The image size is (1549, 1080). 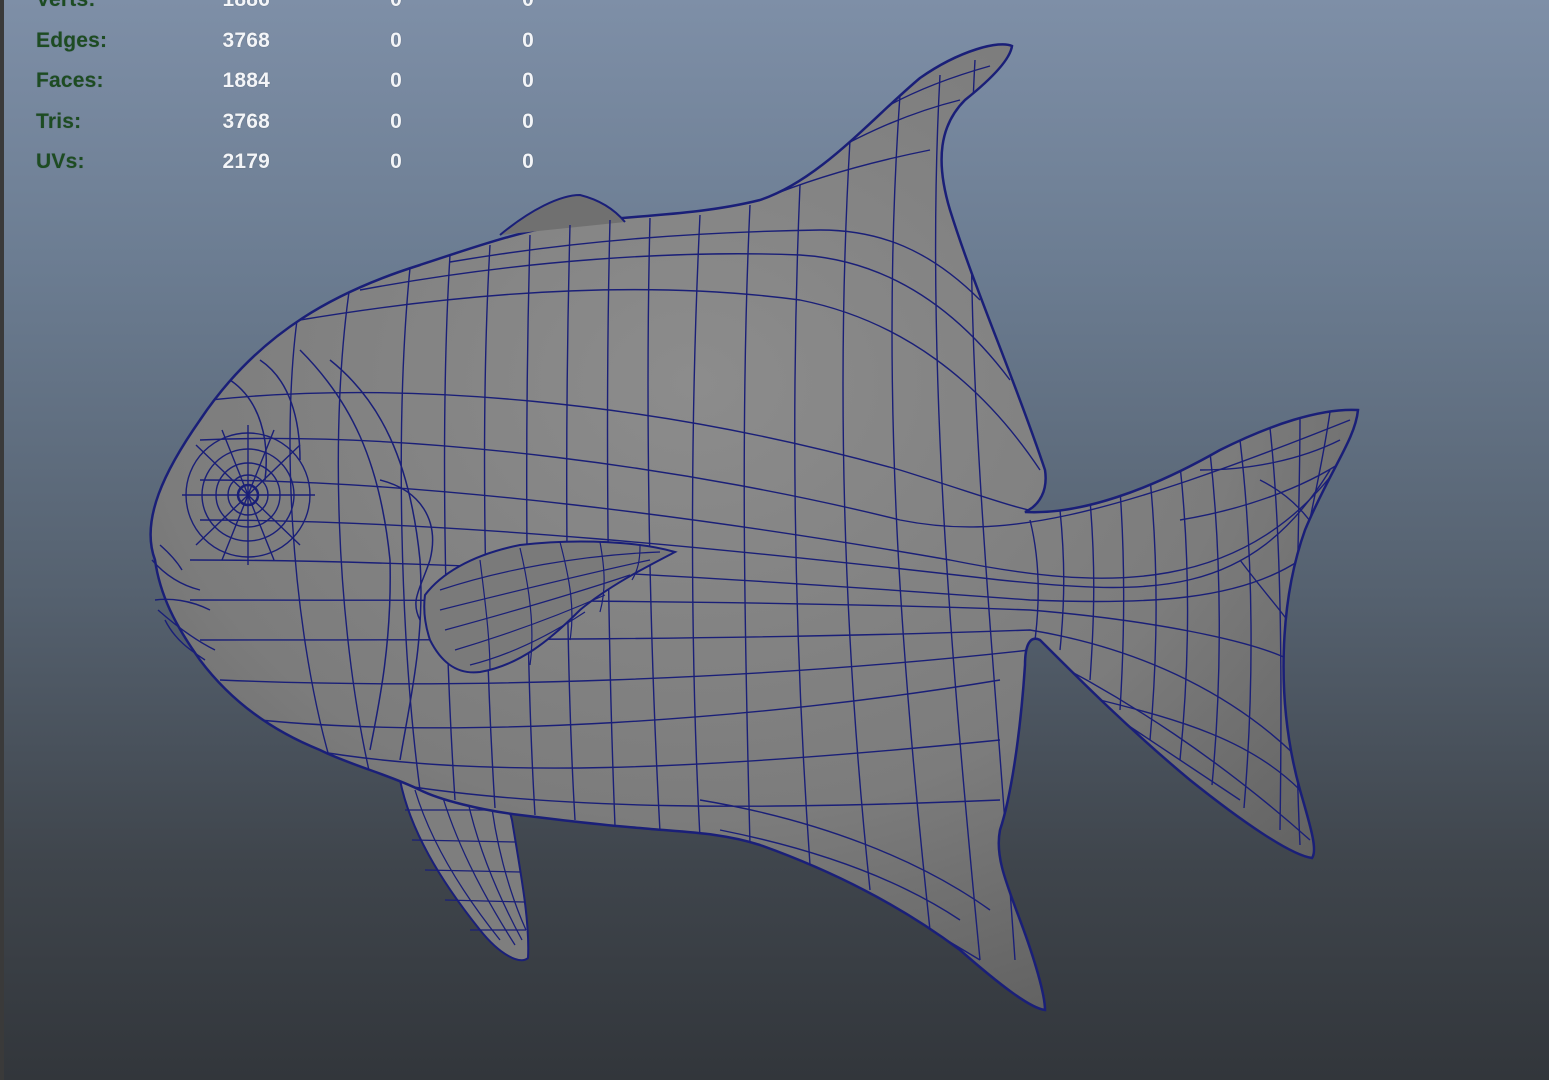 What do you see at coordinates (70, 80) in the screenshot?
I see `hud-label: Faces:` at bounding box center [70, 80].